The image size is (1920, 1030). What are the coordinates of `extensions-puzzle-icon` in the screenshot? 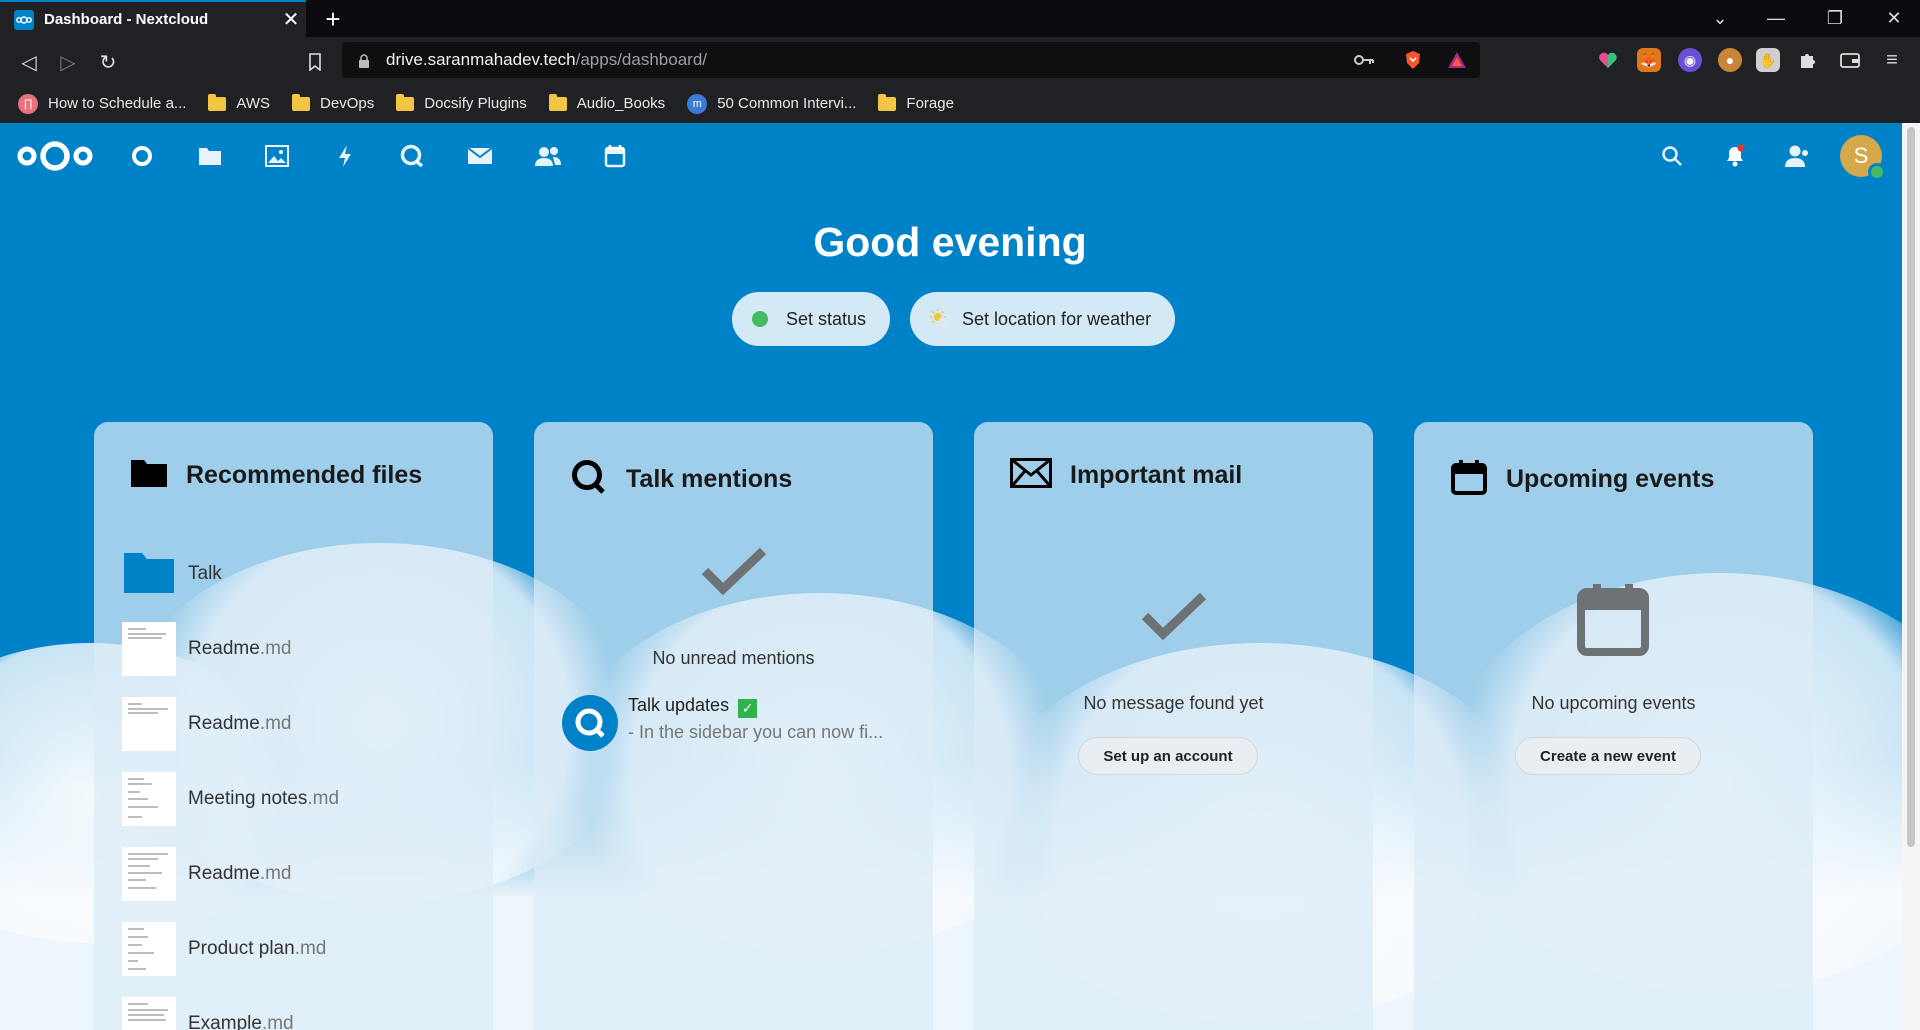 It's located at (1808, 60).